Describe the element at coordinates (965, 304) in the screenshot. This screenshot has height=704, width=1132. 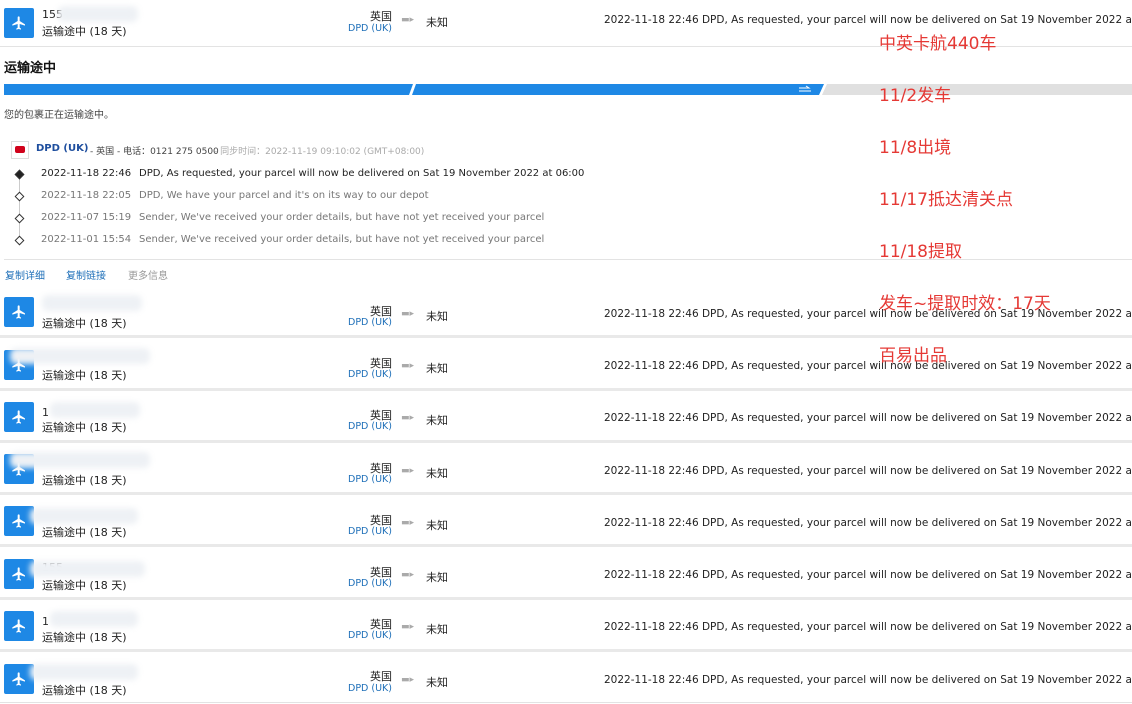
I see `note-line: 发车~提取时效：17天` at that location.